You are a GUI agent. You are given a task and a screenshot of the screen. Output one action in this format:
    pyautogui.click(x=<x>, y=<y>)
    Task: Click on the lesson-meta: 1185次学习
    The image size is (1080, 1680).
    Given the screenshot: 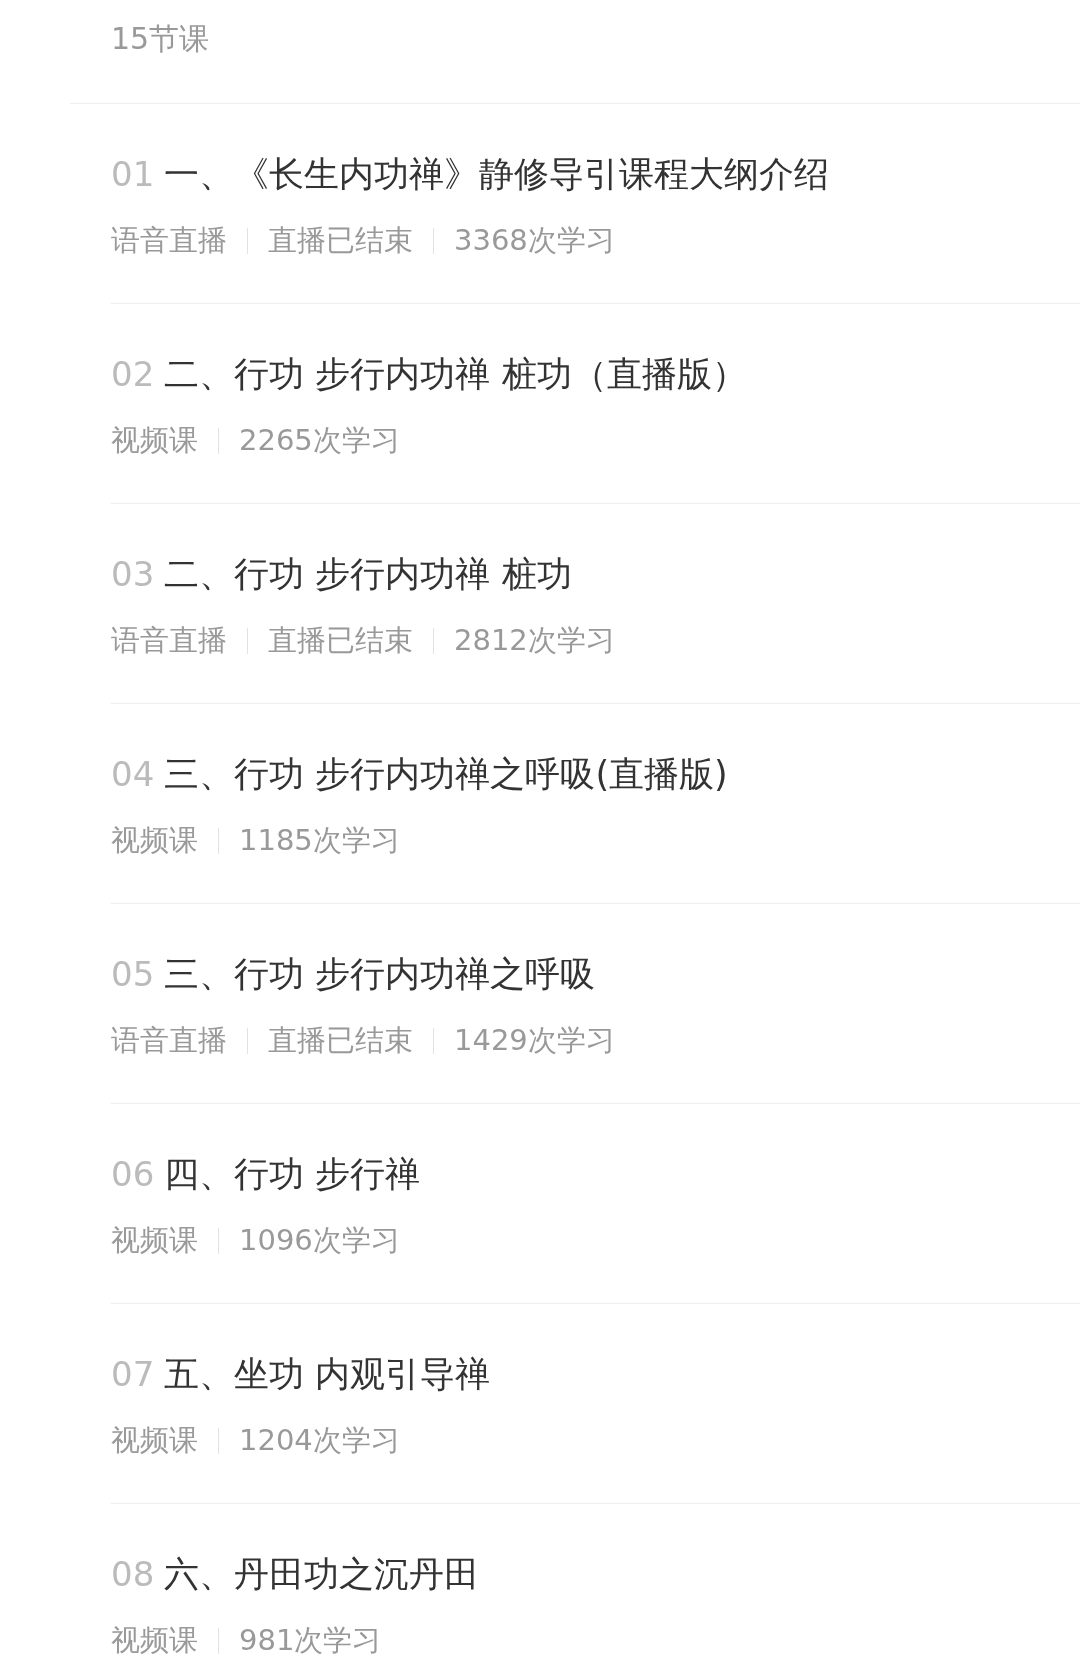 What is the action you would take?
    pyautogui.click(x=319, y=840)
    